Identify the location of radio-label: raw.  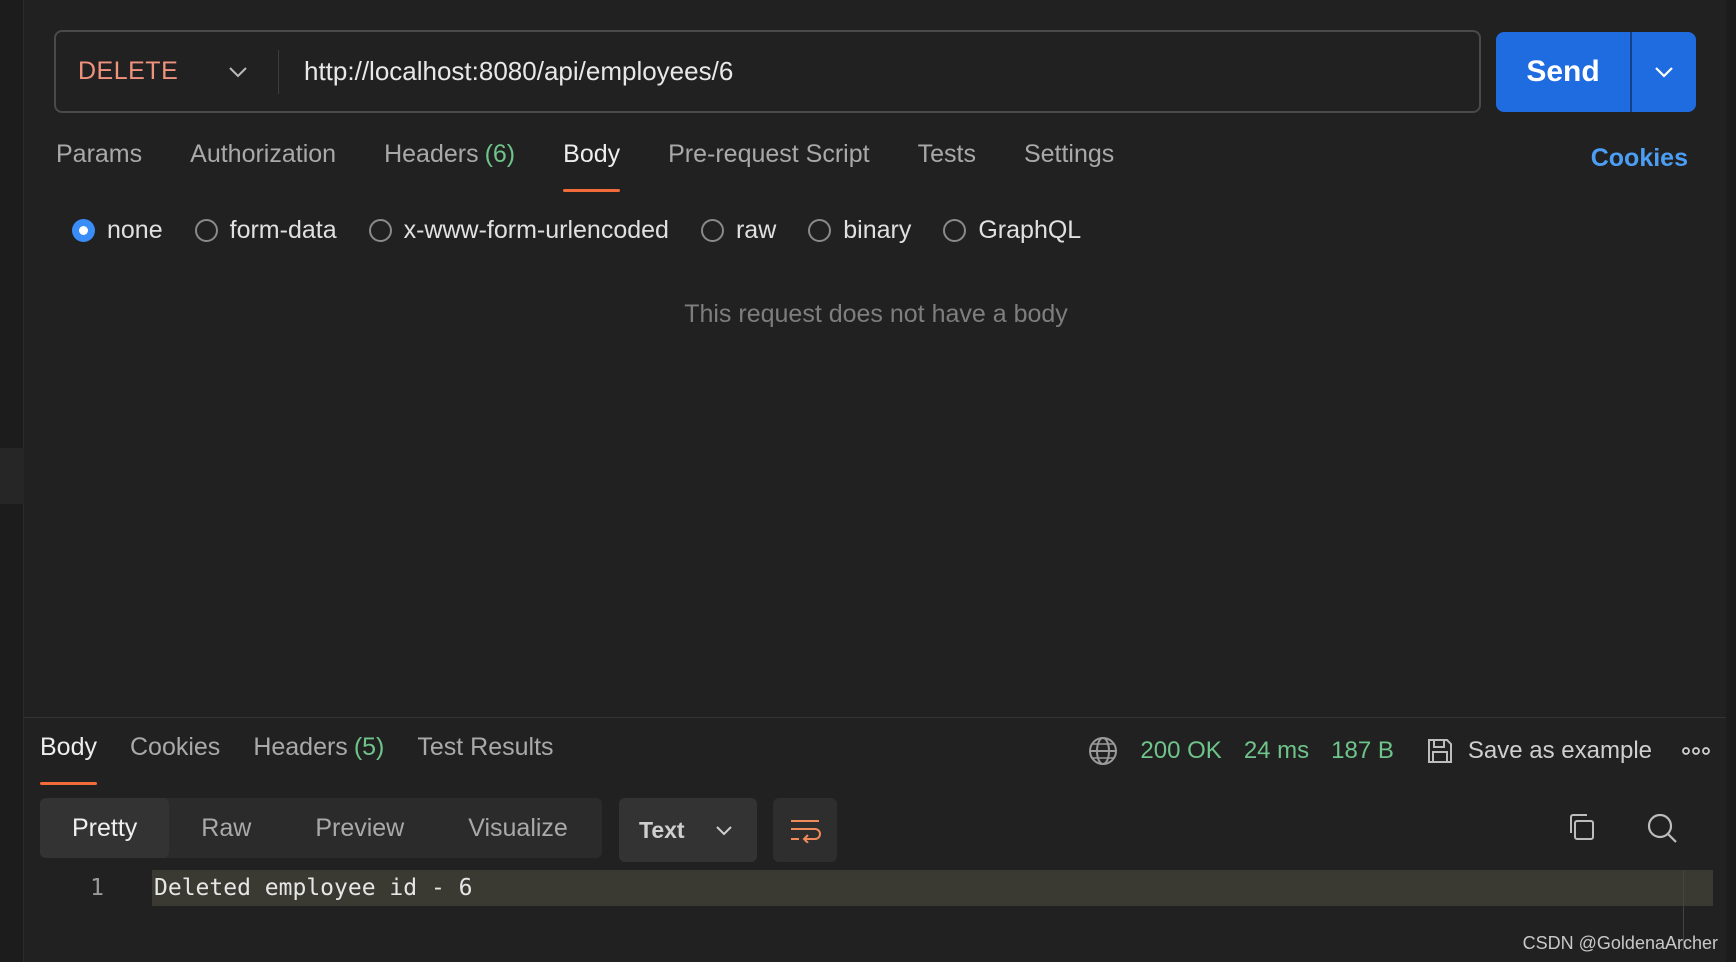
(756, 230).